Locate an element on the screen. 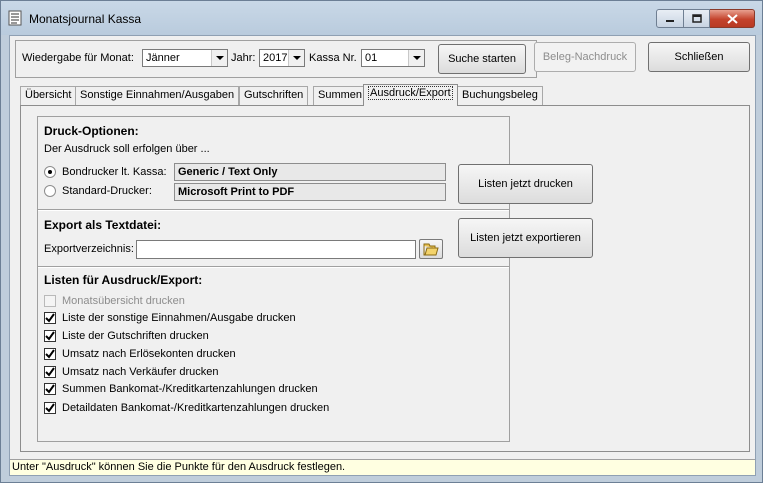 Image resolution: width=763 pixels, height=483 pixels. close-icon is located at coordinates (732, 18).